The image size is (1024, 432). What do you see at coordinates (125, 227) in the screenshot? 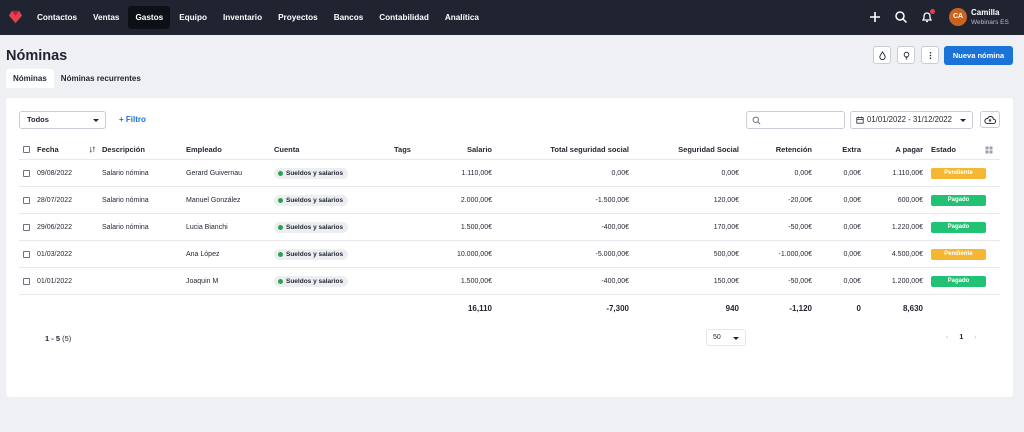
I see `cell-descripcion: Salario nómina` at bounding box center [125, 227].